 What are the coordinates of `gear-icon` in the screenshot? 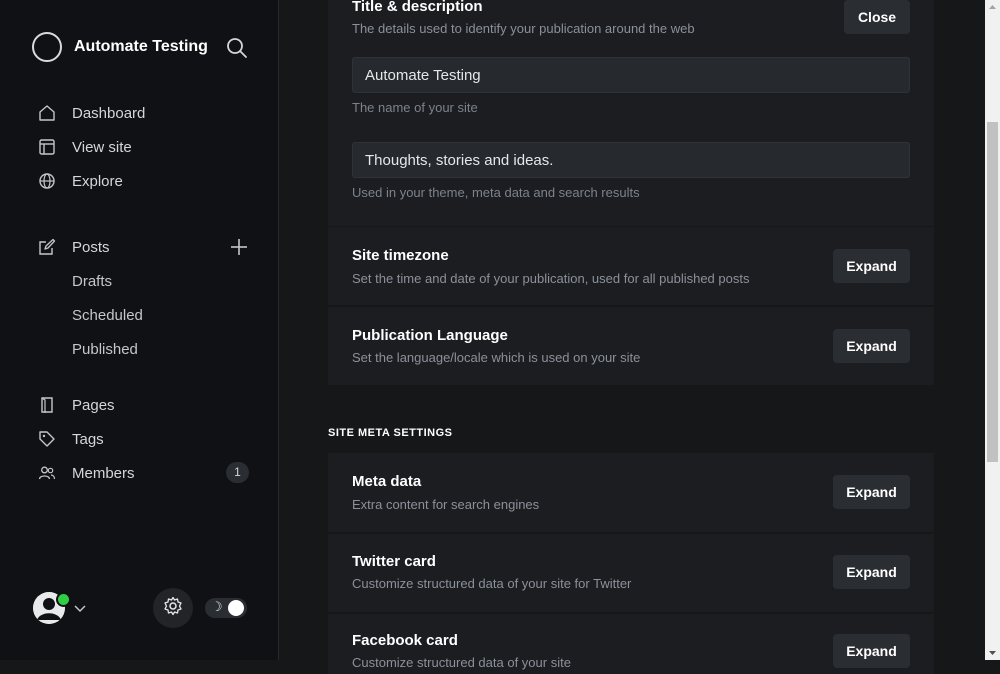 It's located at (173, 608).